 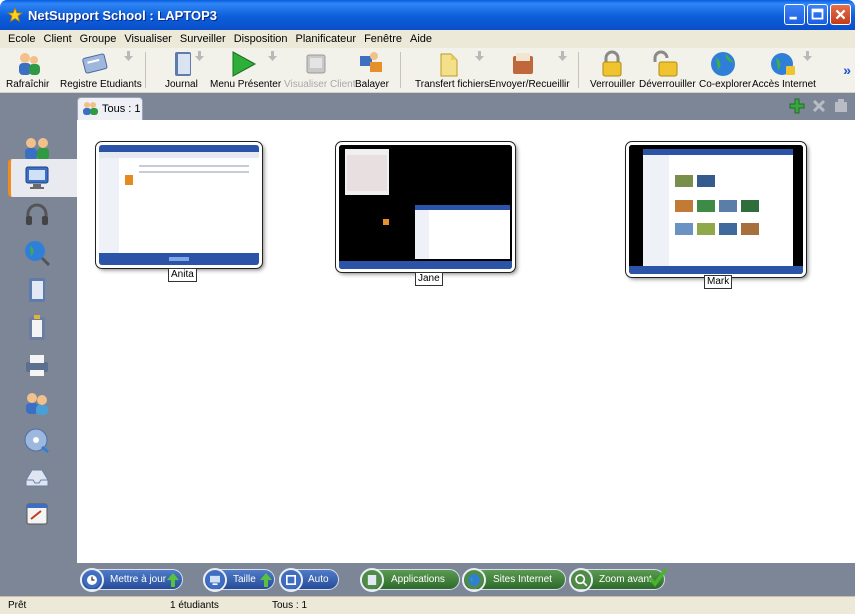 I want to click on globe-search-icon, so click(x=38, y=254).